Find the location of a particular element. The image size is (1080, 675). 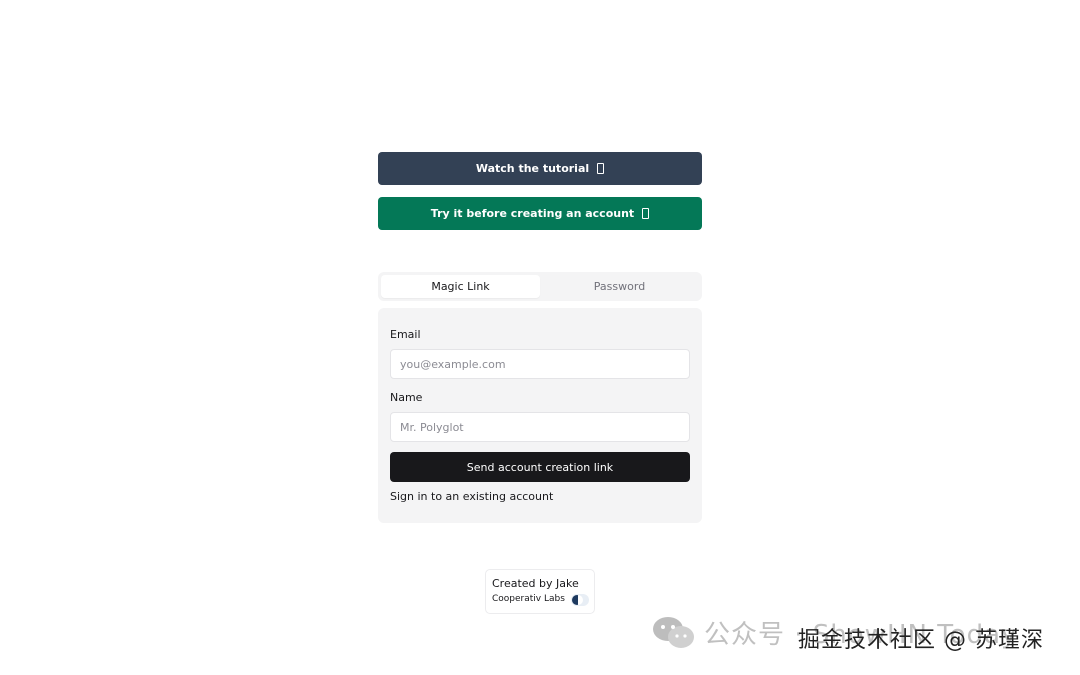

tab-magic-link: Magic Link is located at coordinates (460, 286).